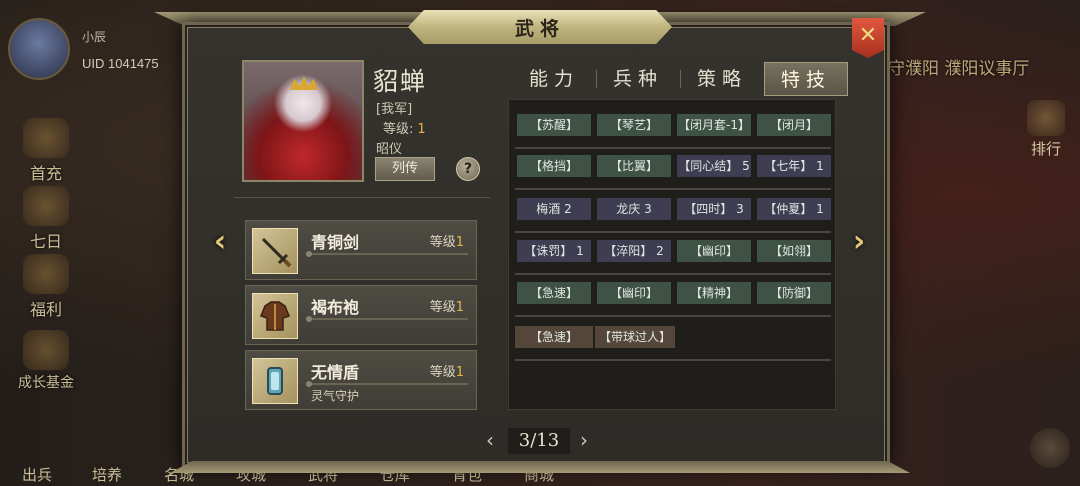 The image size is (1080, 486). Describe the element at coordinates (714, 209) in the screenshot. I see `skill-tag: 【四时】 3` at that location.